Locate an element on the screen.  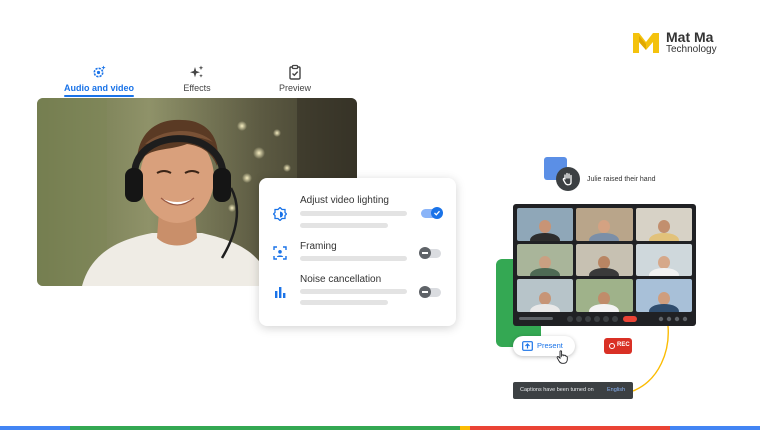
hand-icon is located at coordinates (597, 319).